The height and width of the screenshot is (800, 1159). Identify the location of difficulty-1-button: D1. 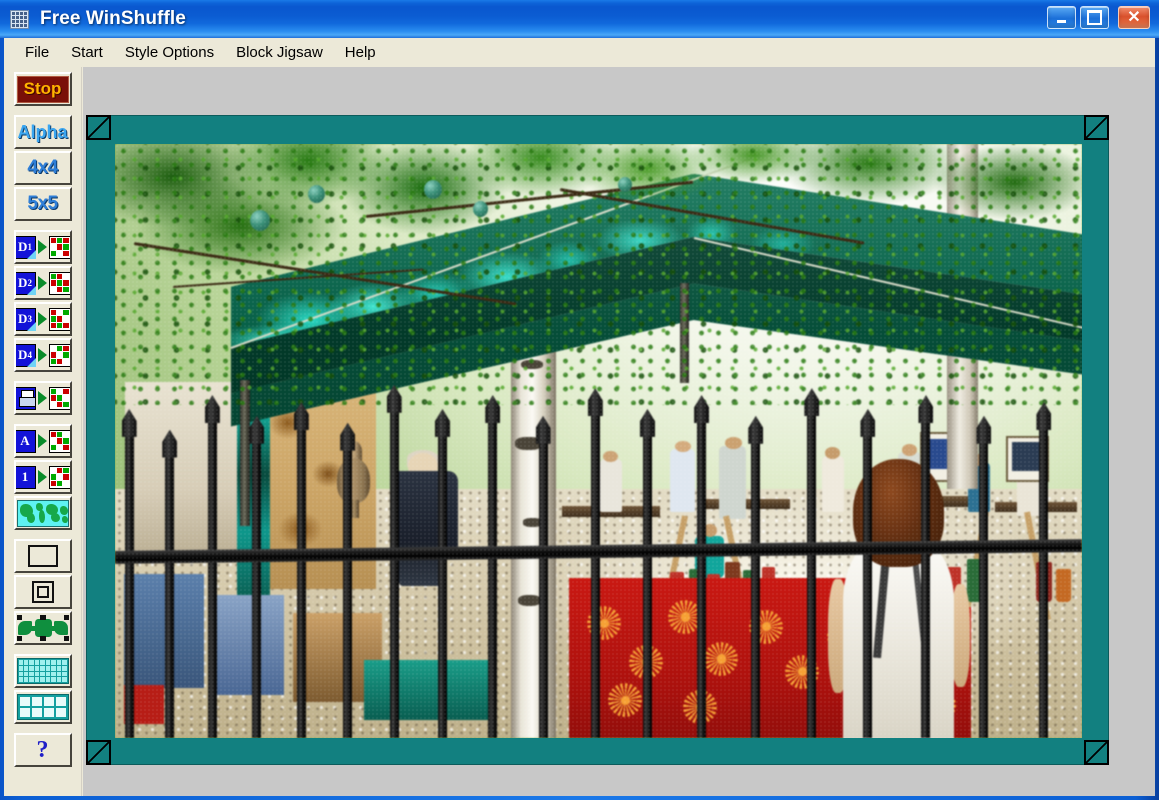
(42, 247).